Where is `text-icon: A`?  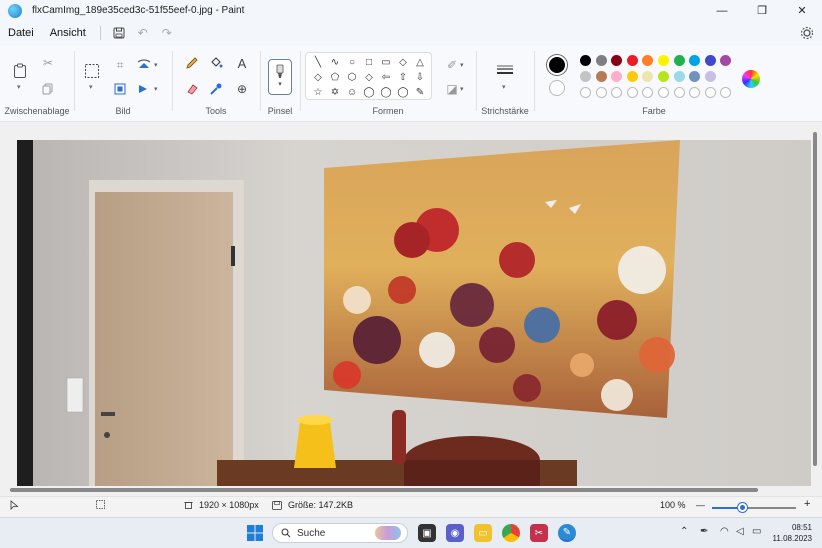 text-icon: A is located at coordinates (242, 63).